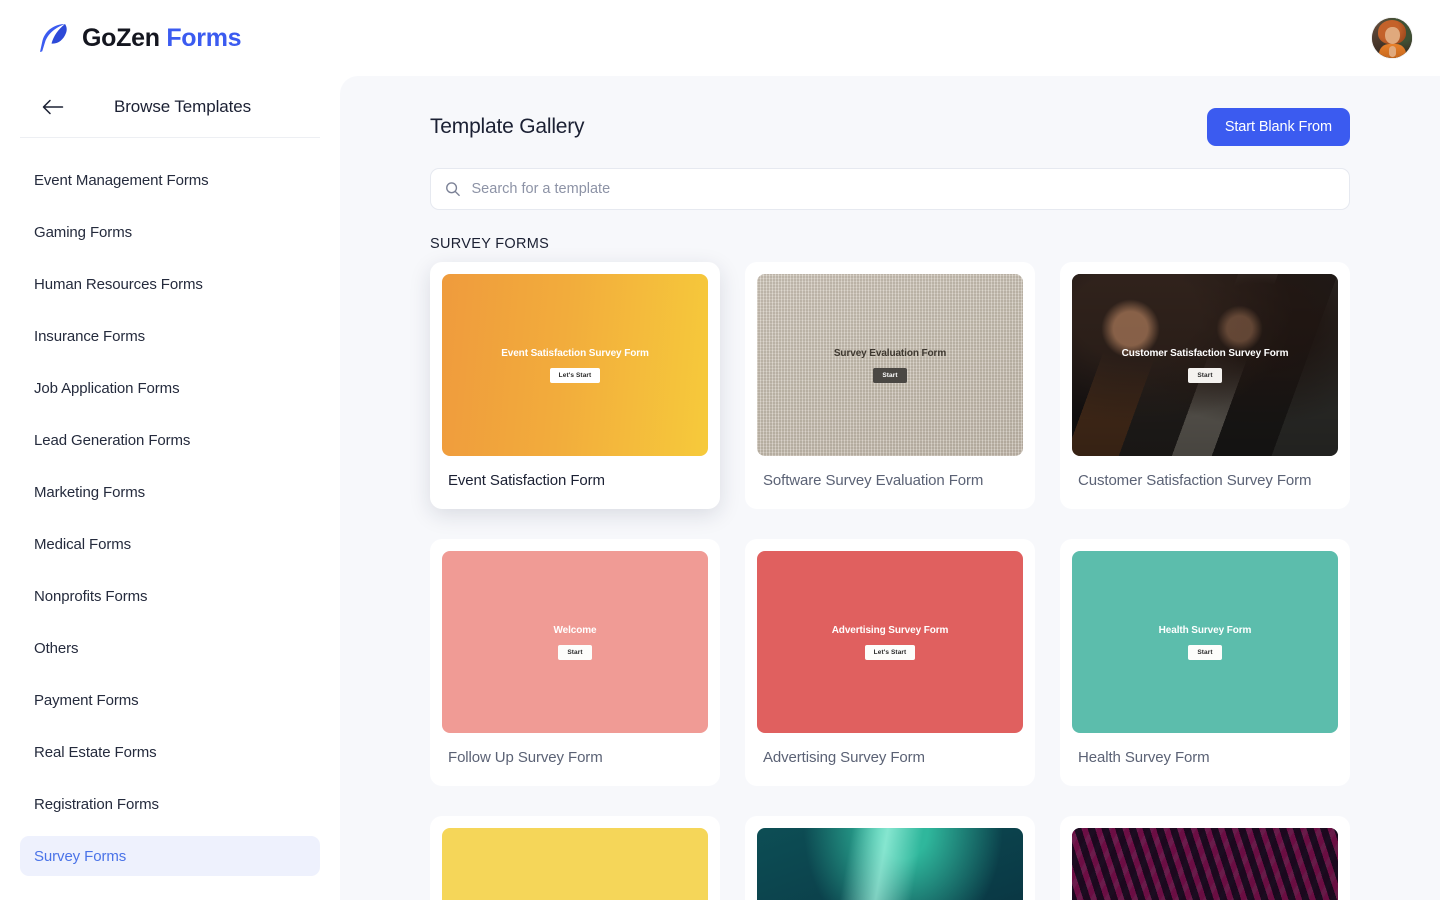 The image size is (1440, 900). I want to click on template-thumbnail: Client Satisfaction SurveyLet's Start, so click(1205, 864).